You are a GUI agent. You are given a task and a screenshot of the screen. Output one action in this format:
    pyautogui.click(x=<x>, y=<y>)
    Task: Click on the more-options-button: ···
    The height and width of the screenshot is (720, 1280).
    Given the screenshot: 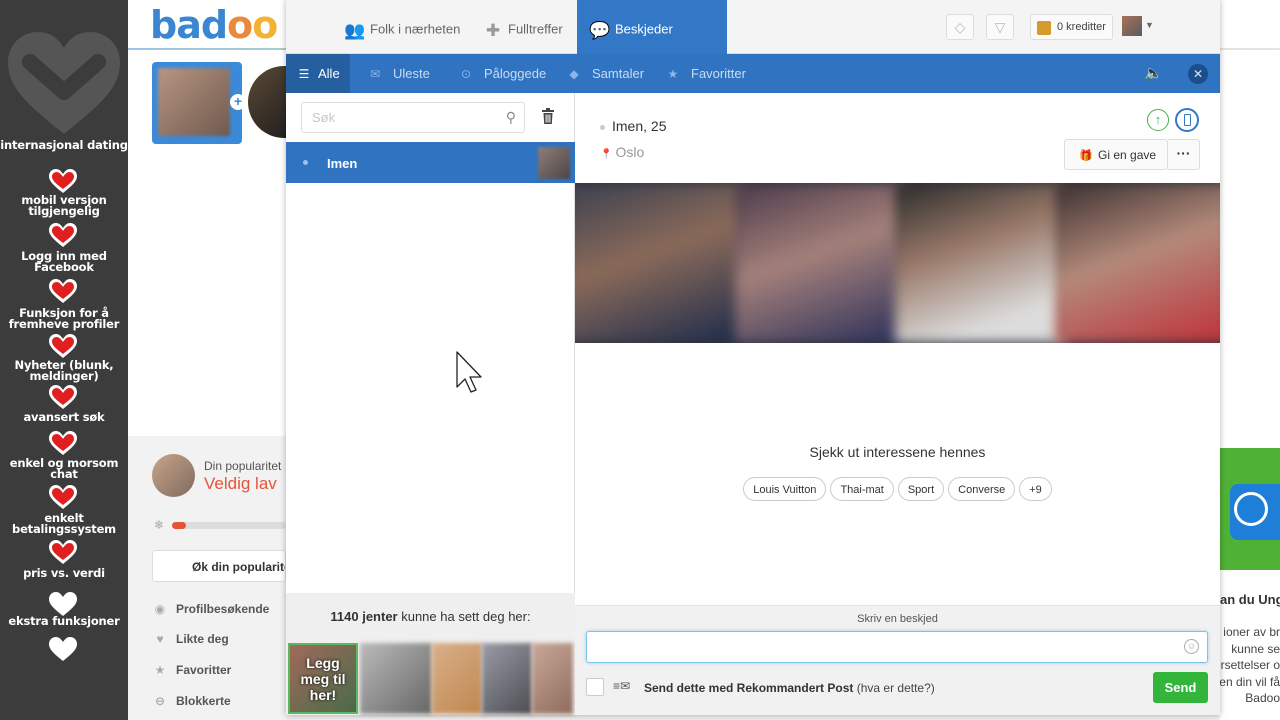 What is the action you would take?
    pyautogui.click(x=1184, y=154)
    